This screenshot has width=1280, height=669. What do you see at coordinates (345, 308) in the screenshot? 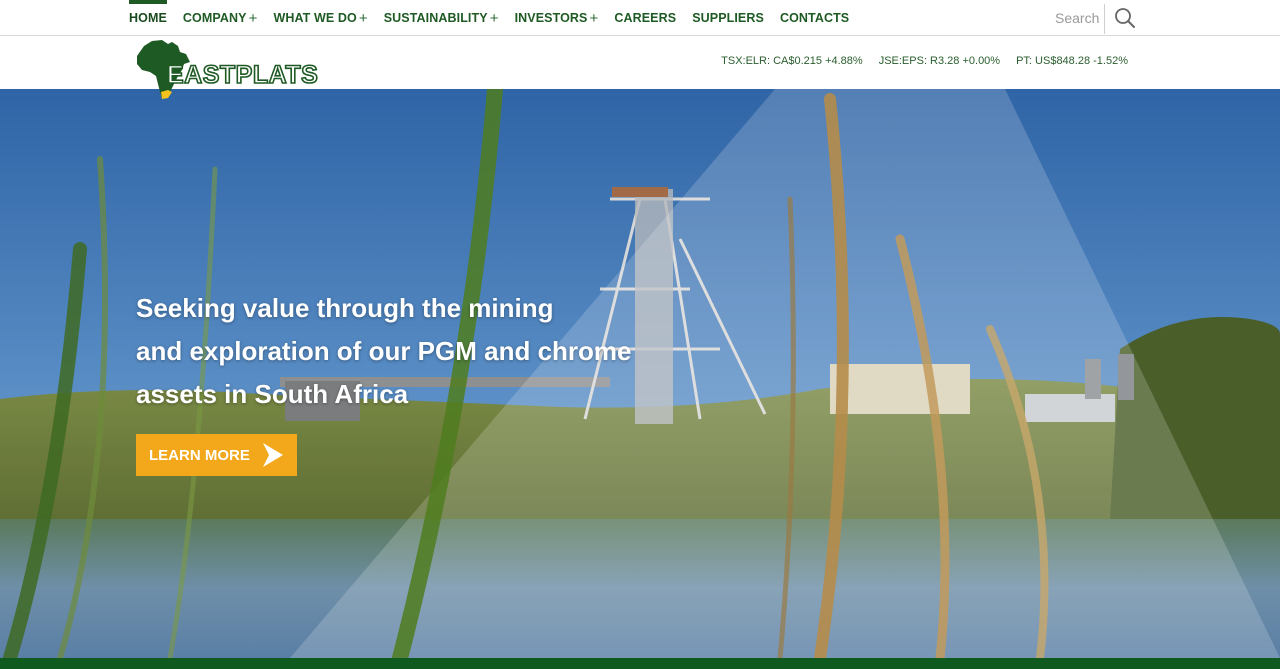
I see `hero-headline-line: Seeking value through the mining` at bounding box center [345, 308].